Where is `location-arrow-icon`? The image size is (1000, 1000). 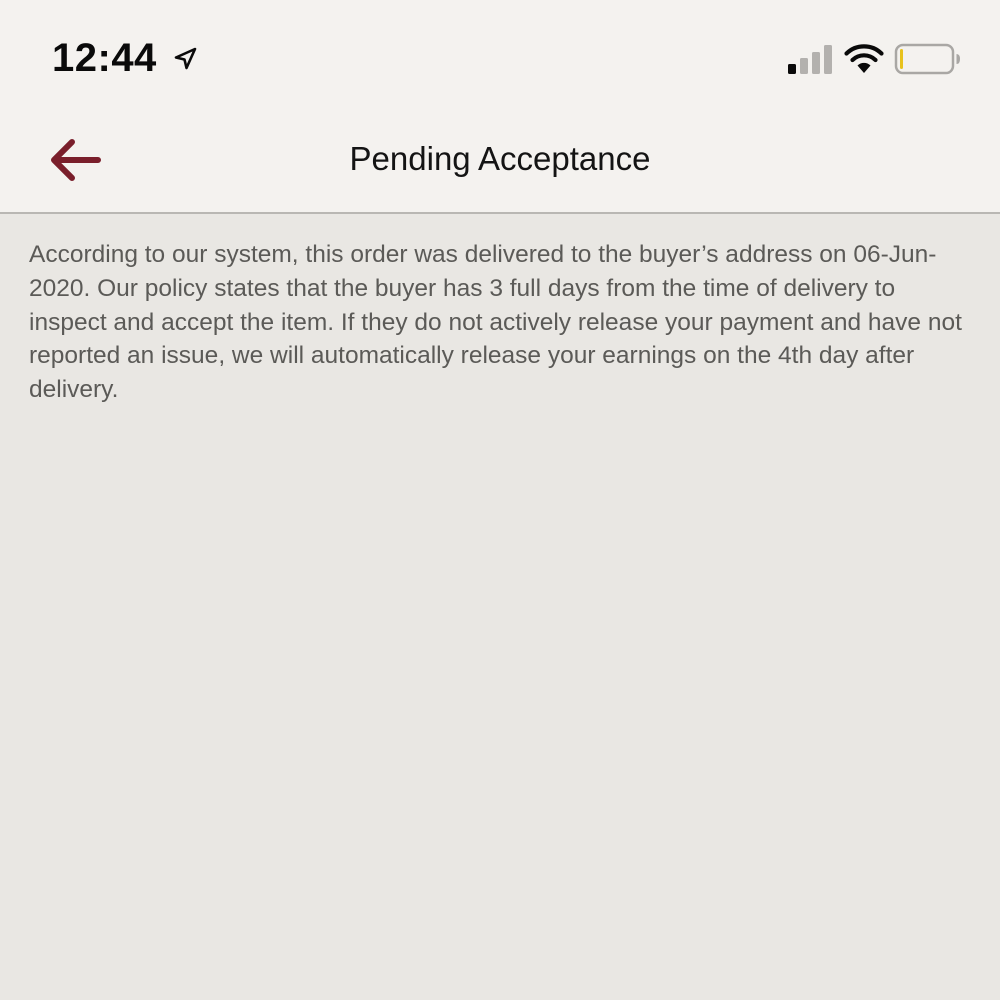
location-arrow-icon is located at coordinates (185, 58).